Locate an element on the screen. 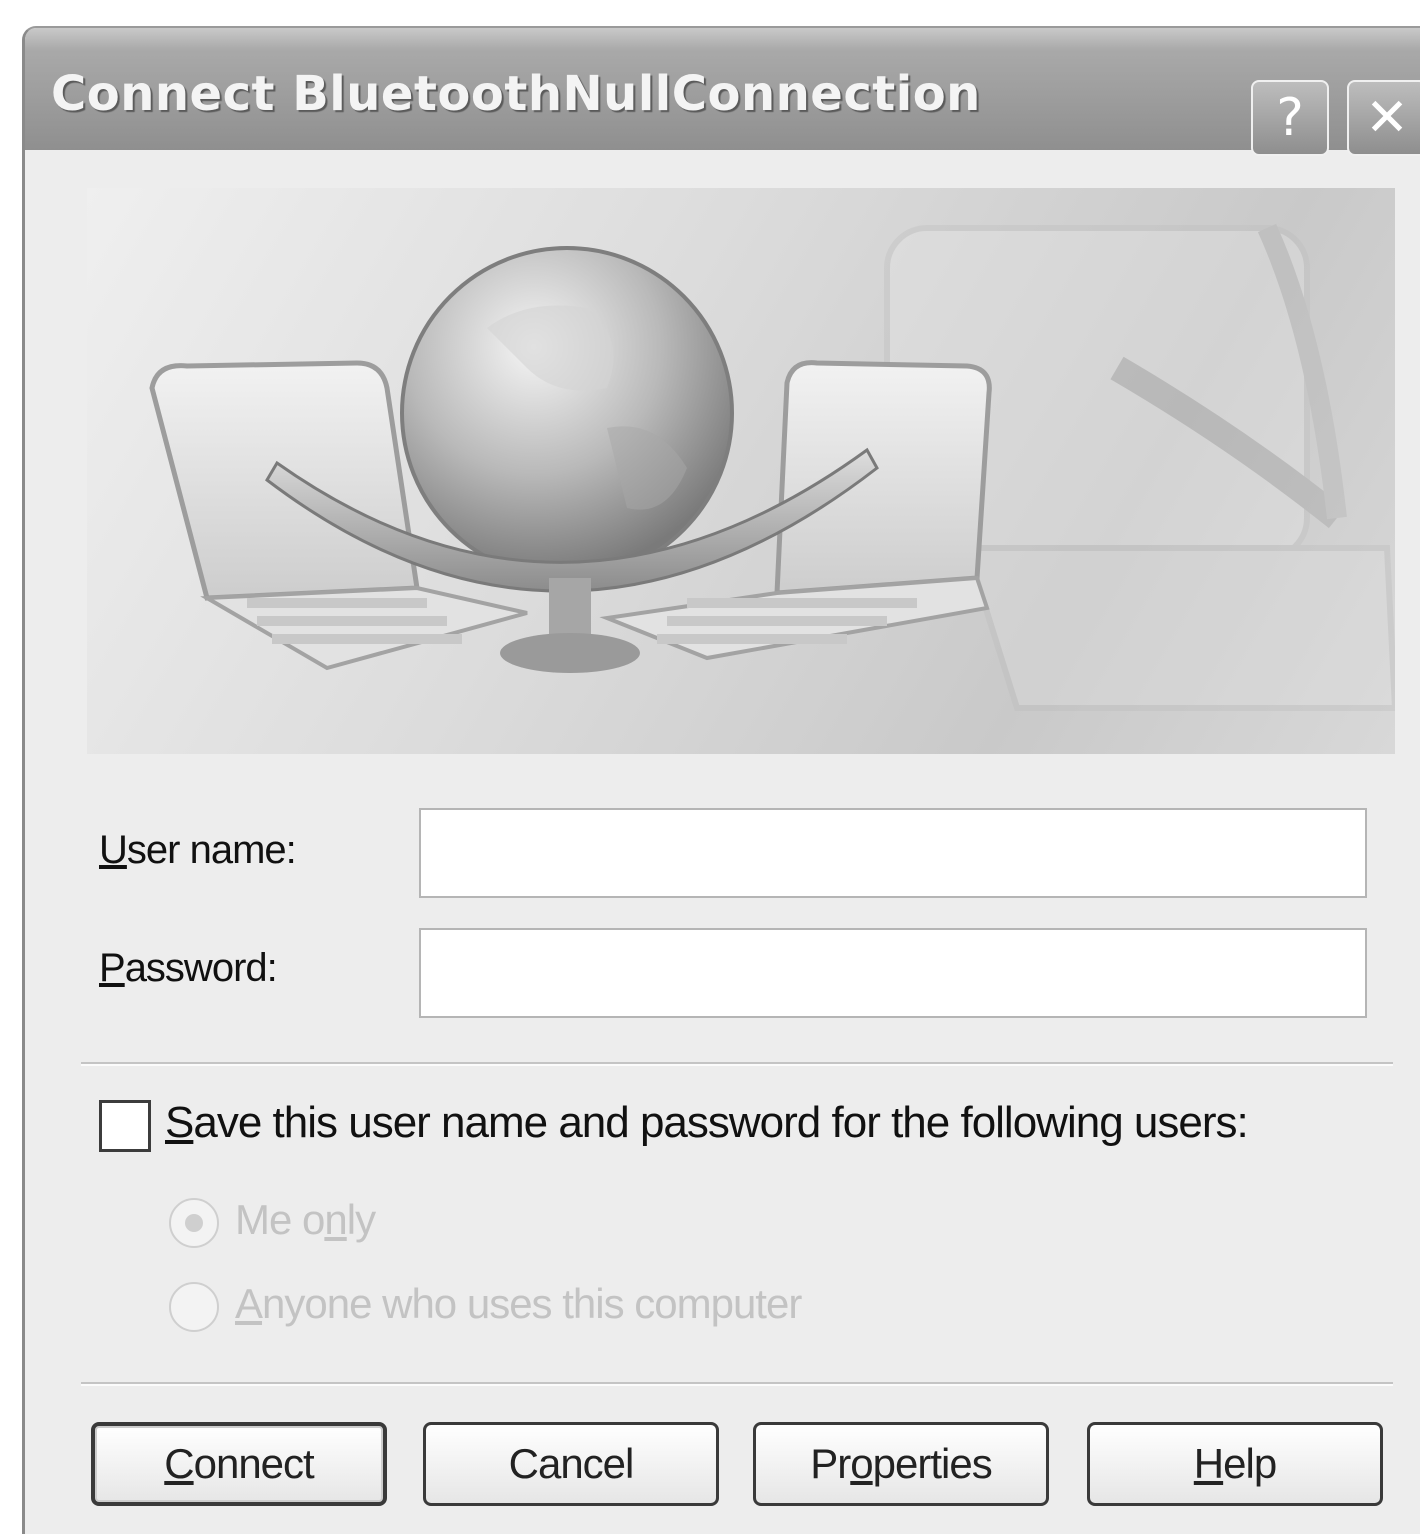 The width and height of the screenshot is (1420, 1534). radio-selected-dot is located at coordinates (194, 1223).